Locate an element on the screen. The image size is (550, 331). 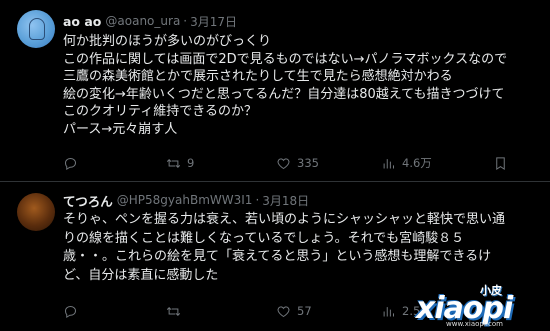
bookmark-button is located at coordinates (500, 163).